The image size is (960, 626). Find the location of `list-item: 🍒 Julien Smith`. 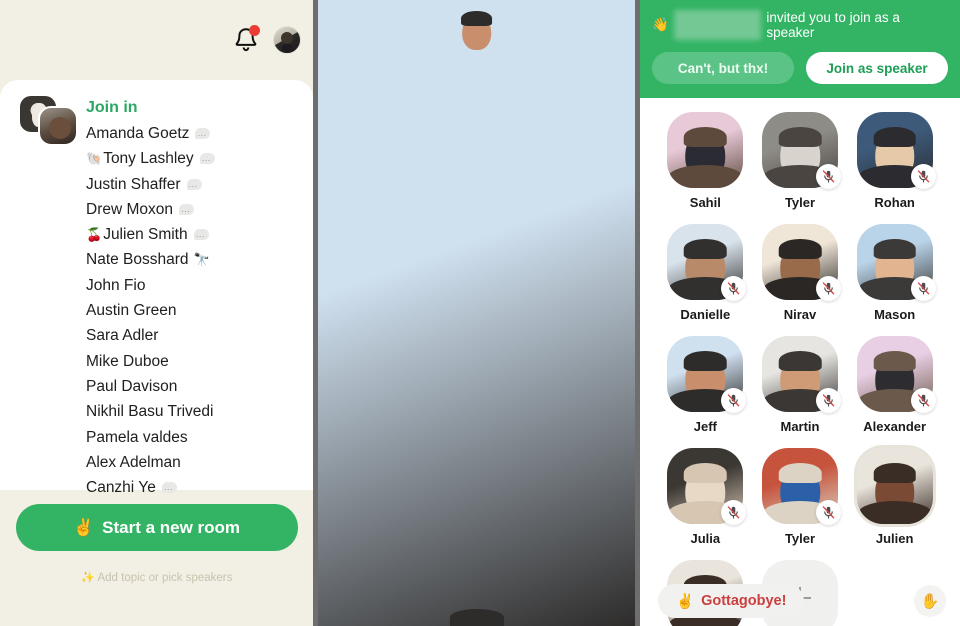

list-item: 🍒 Julien Smith is located at coordinates (150, 236).